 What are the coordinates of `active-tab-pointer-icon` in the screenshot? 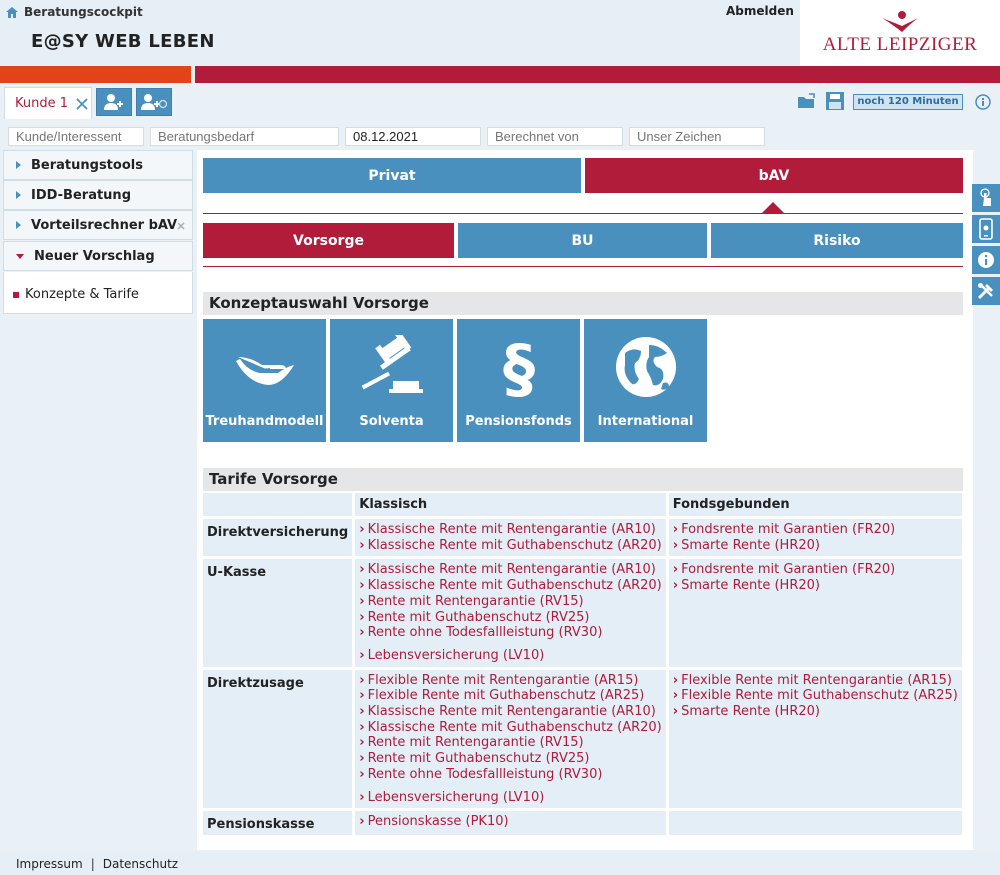 It's located at (773, 207).